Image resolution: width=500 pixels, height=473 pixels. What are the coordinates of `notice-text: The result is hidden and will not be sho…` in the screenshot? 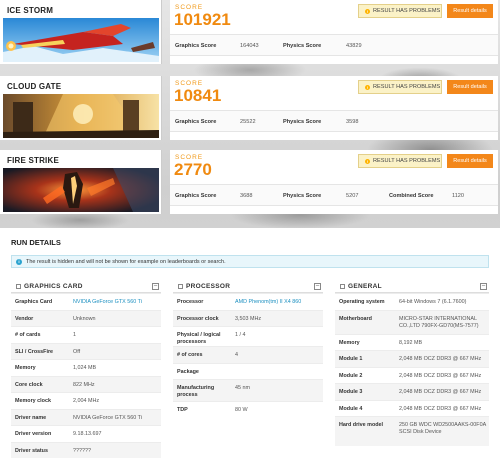 It's located at (126, 261).